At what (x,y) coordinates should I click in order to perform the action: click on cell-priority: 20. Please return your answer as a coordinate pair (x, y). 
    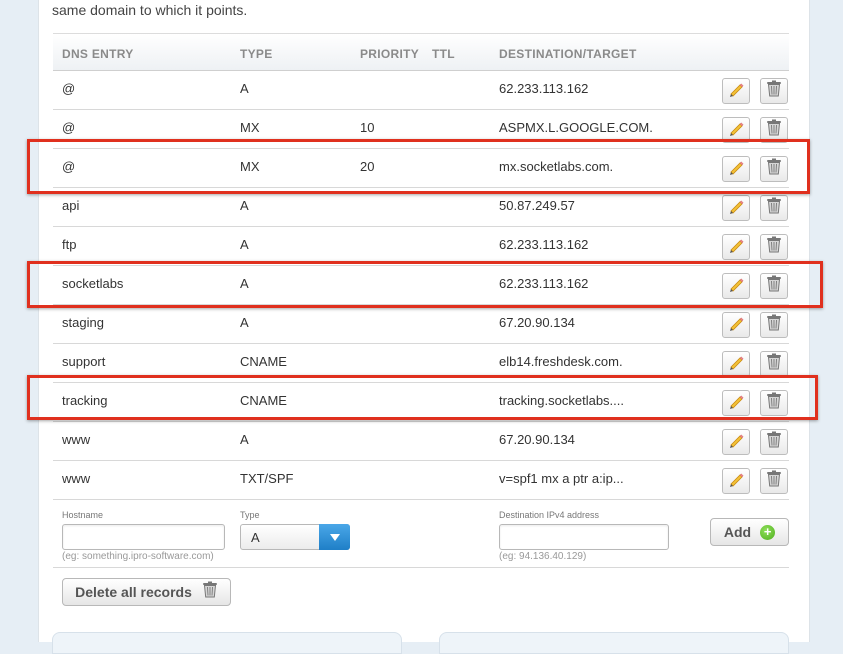
    Looking at the image, I should click on (367, 166).